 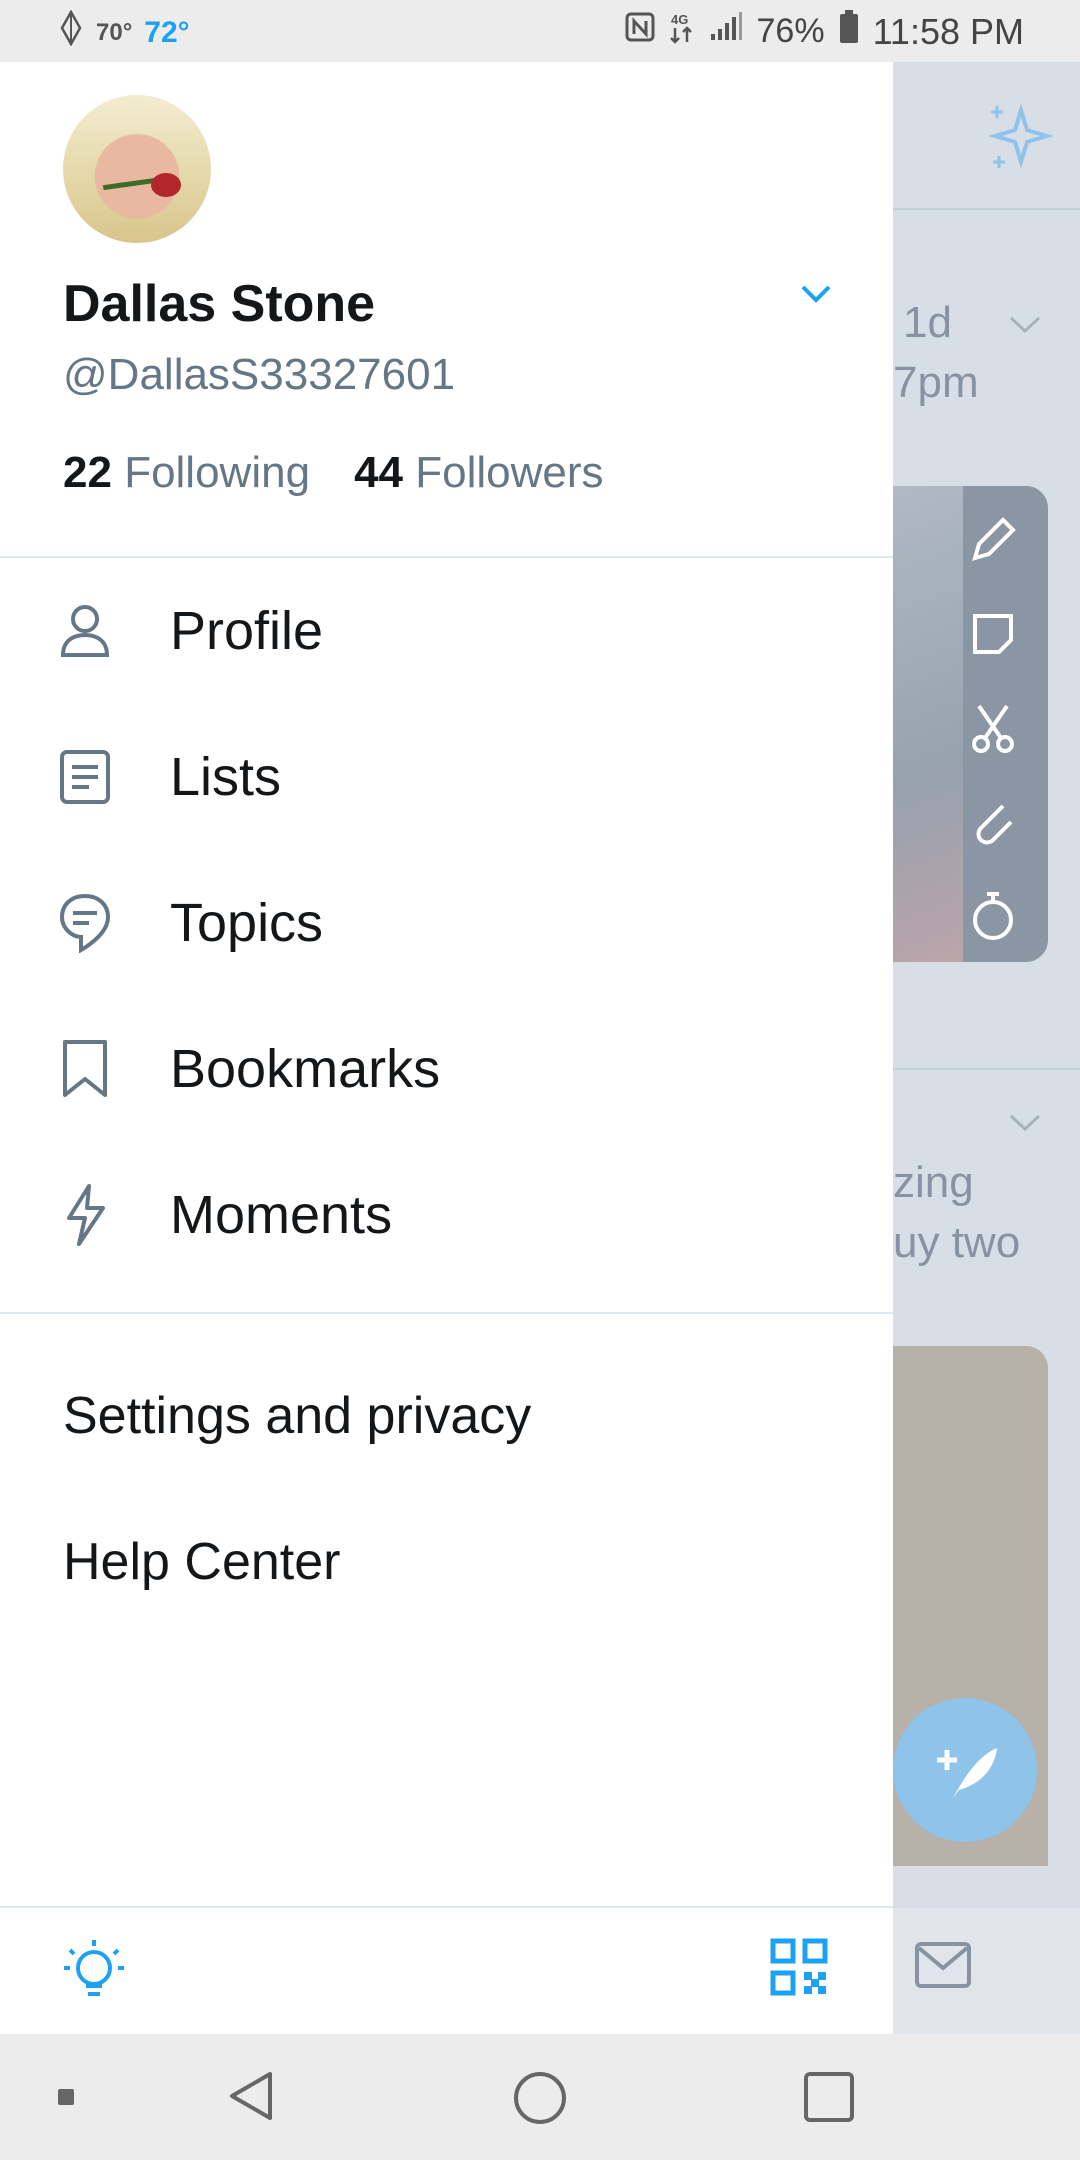 I want to click on home-icon, so click(x=540, y=2098).